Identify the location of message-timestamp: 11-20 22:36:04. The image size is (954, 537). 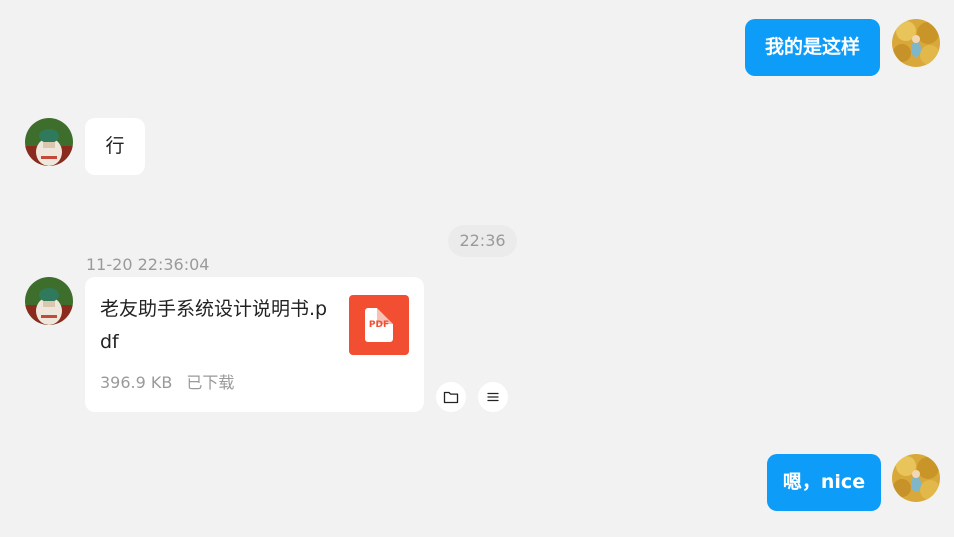
(148, 264).